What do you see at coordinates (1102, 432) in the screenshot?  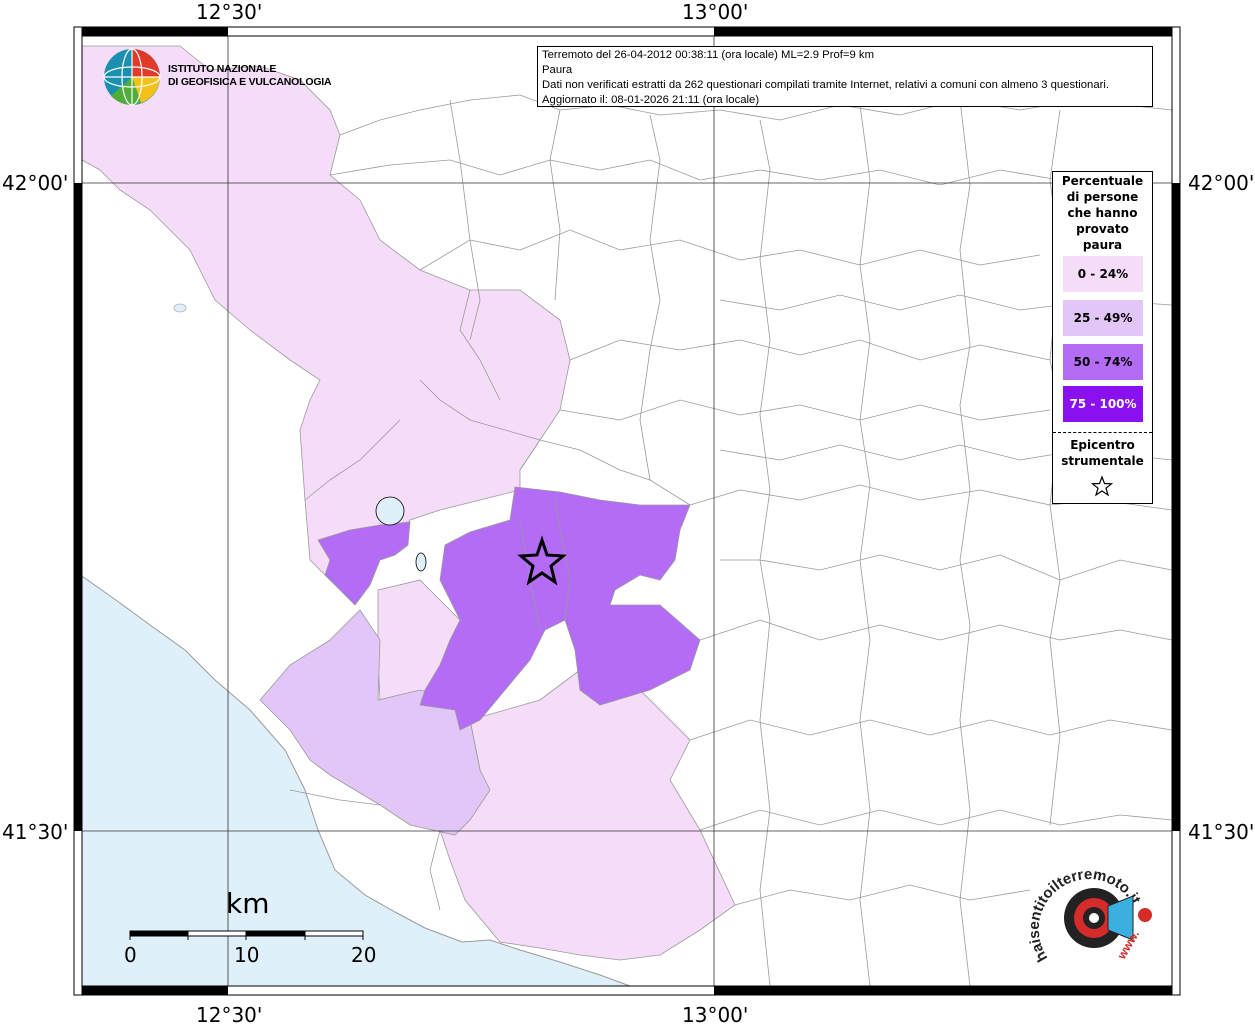 I see `legend-divider` at bounding box center [1102, 432].